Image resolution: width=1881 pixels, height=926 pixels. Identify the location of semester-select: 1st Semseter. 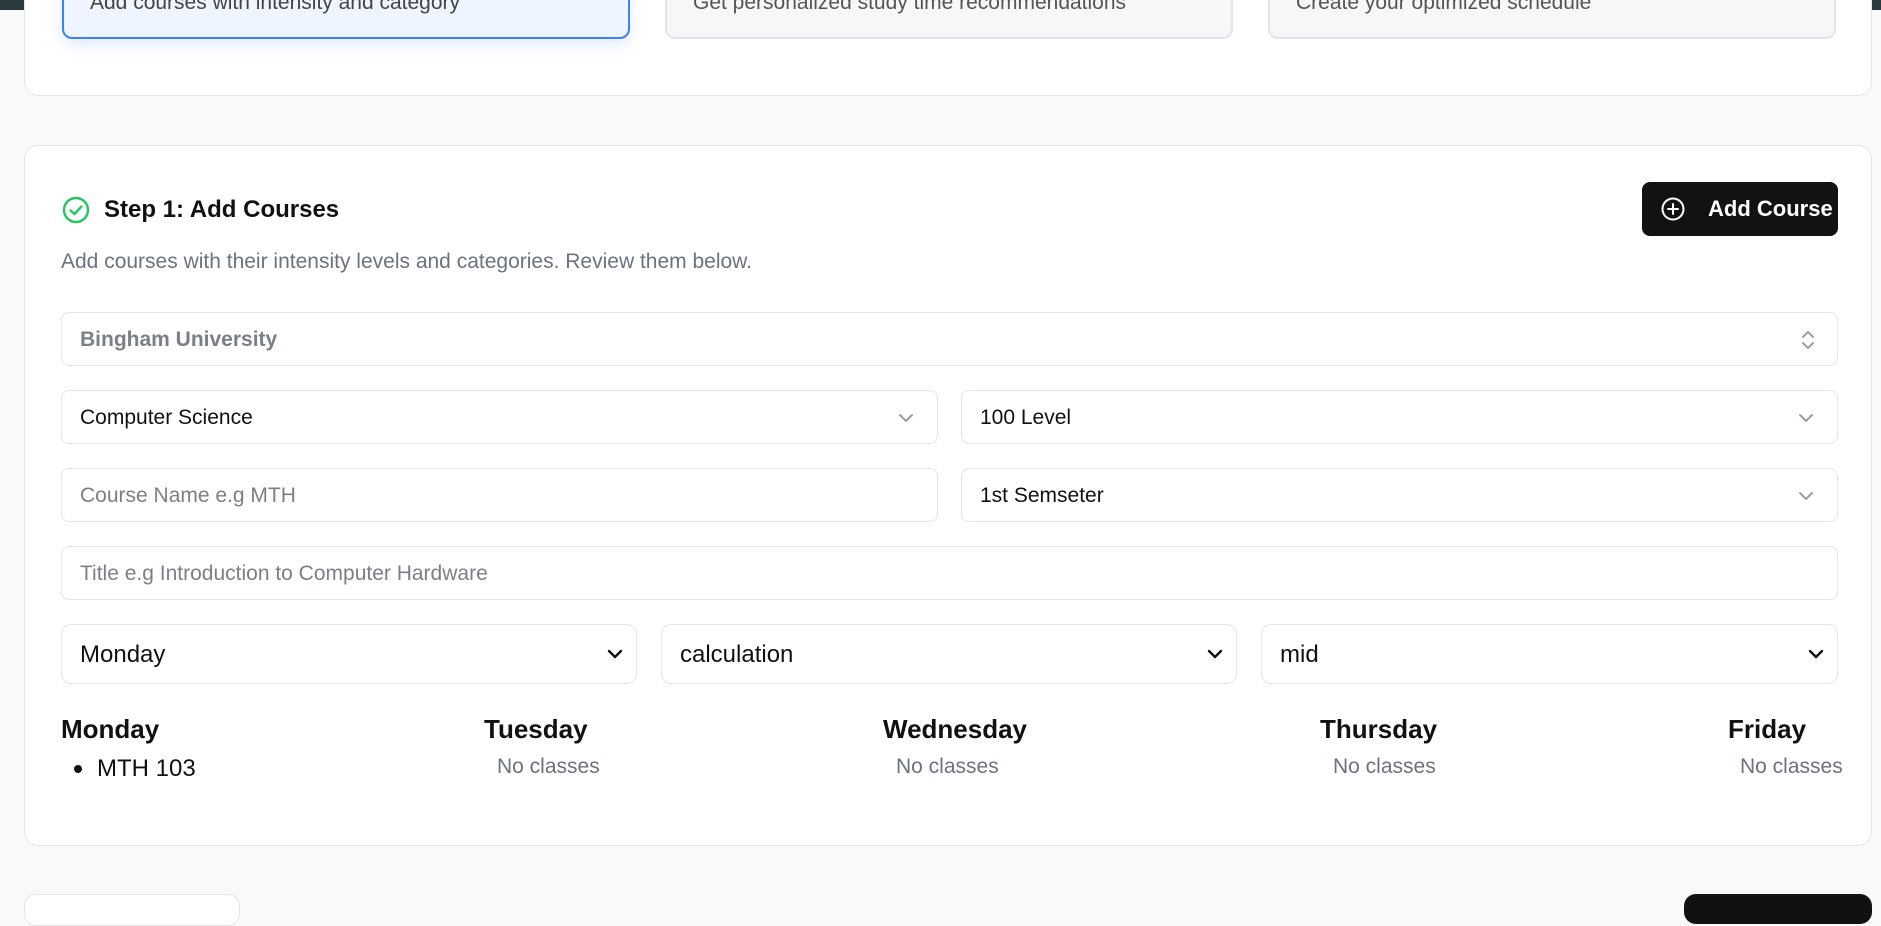
(1399, 495).